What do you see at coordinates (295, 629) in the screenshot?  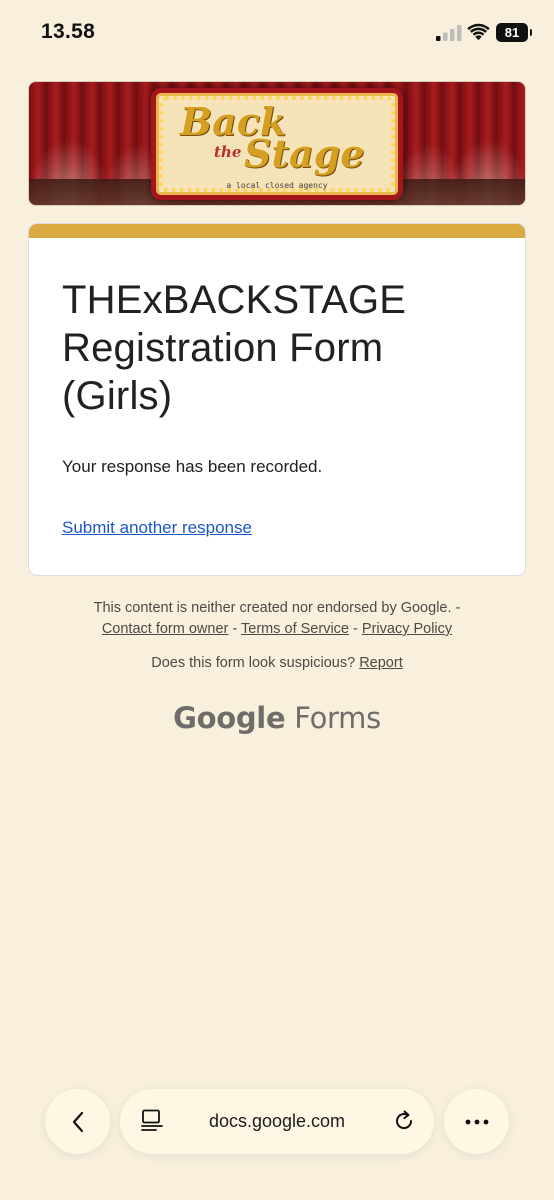 I see `terms-of-service-link: Terms of Service` at bounding box center [295, 629].